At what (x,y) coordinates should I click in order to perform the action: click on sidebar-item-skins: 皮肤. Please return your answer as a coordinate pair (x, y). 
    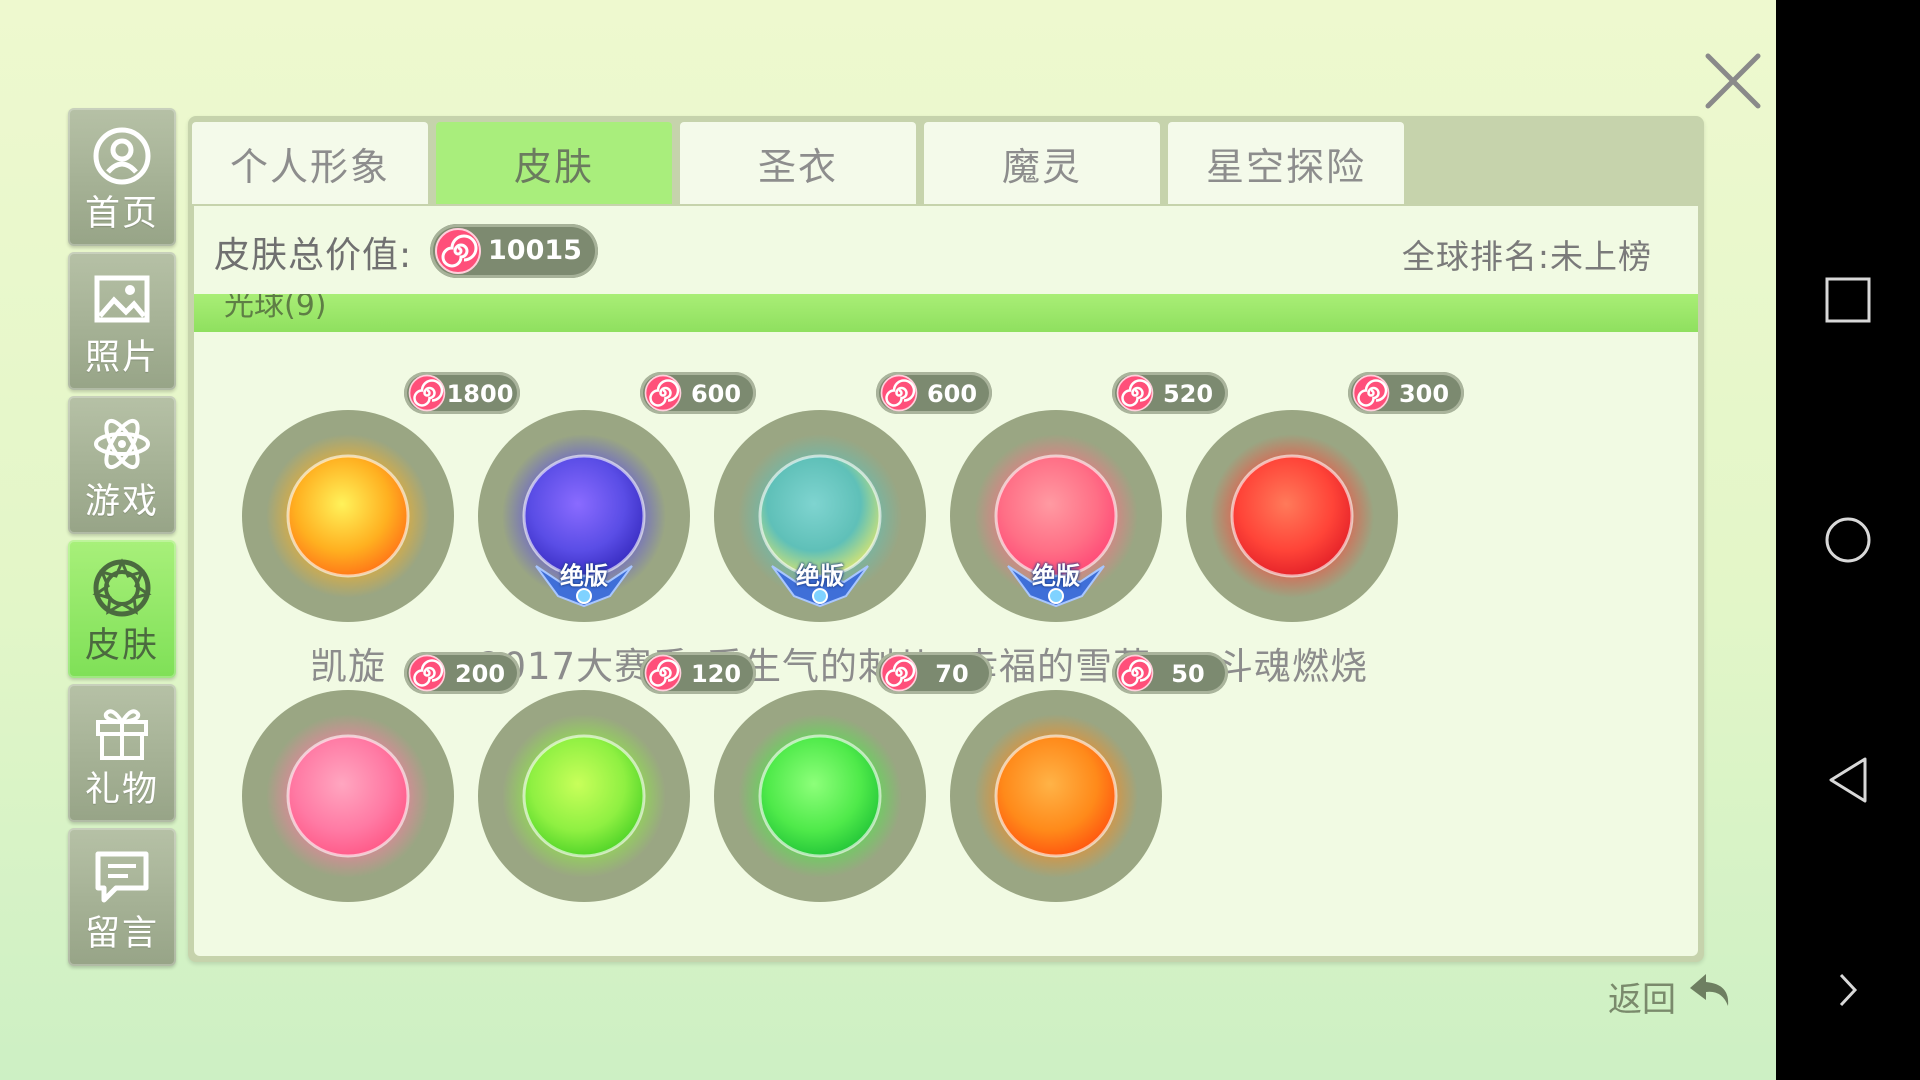
    Looking at the image, I should click on (122, 609).